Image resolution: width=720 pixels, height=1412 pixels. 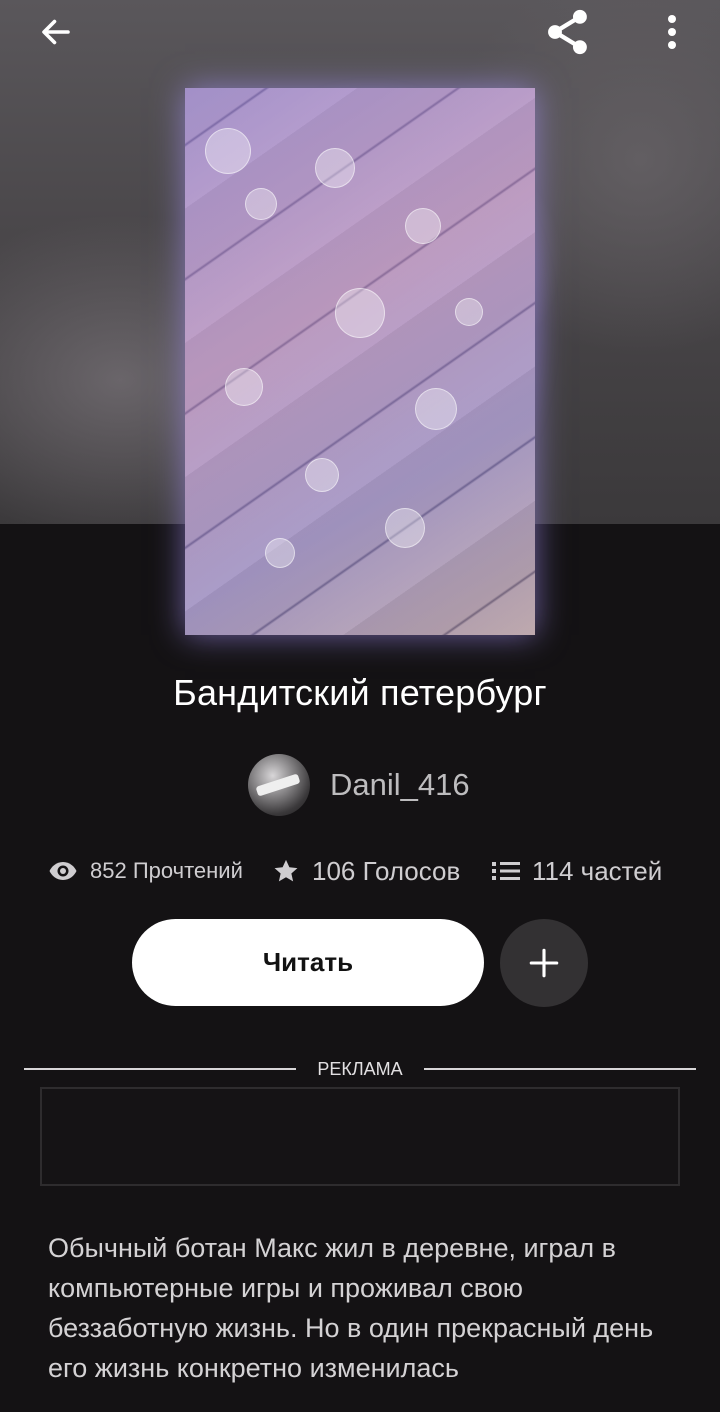 I want to click on author-avatar, so click(x=279, y=785).